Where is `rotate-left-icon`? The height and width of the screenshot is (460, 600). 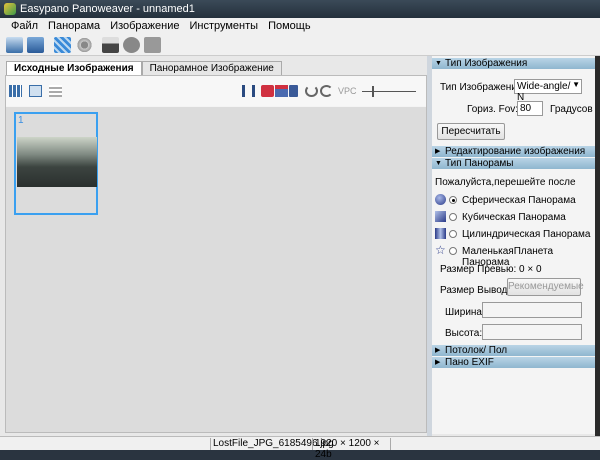
rotate-left-icon is located at coordinates (311, 91).